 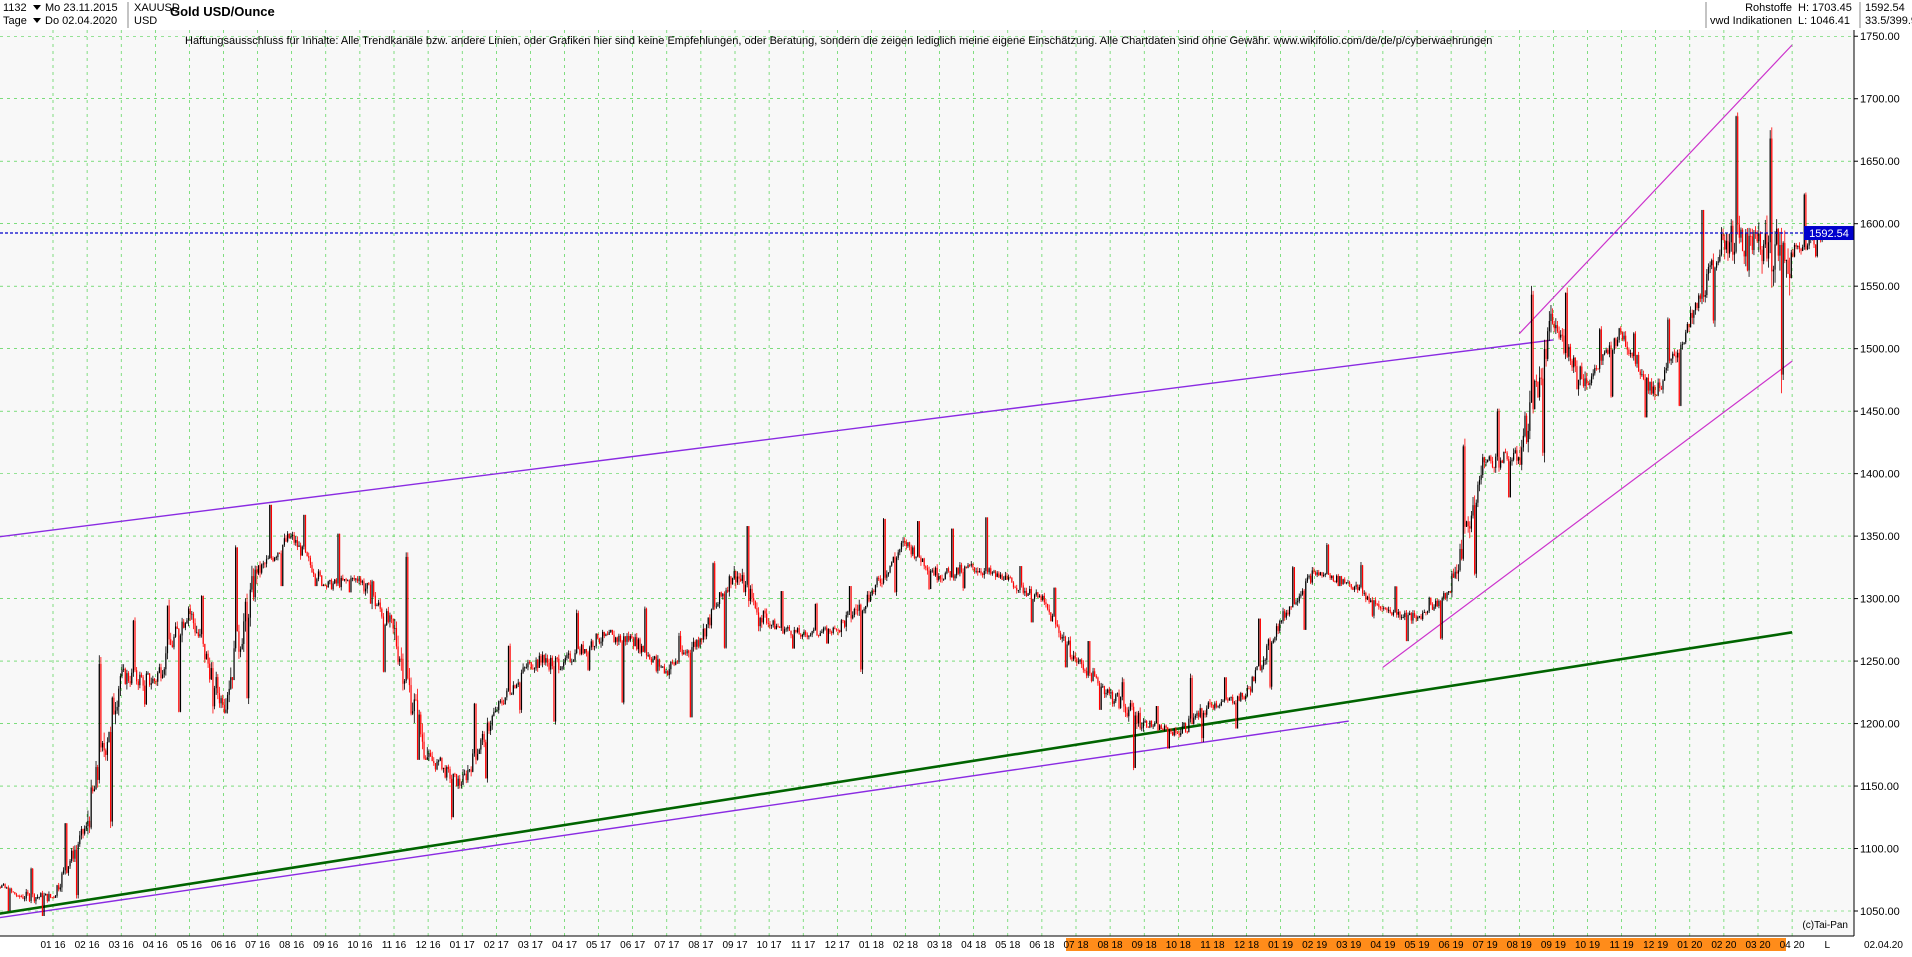 I want to click on x-tick-label: 05 19, so click(x=1416, y=945).